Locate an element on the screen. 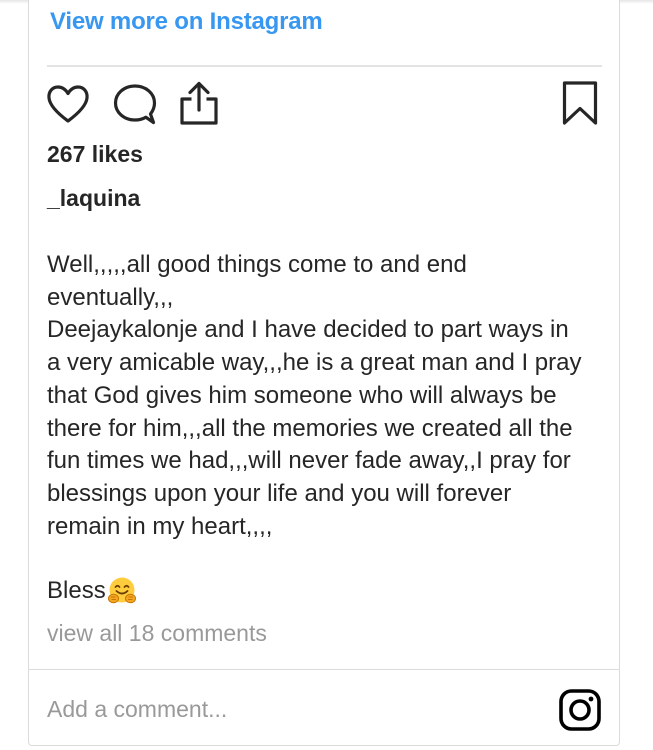 The width and height of the screenshot is (653, 750). caption-line: remain in my heart,,,, is located at coordinates (160, 526).